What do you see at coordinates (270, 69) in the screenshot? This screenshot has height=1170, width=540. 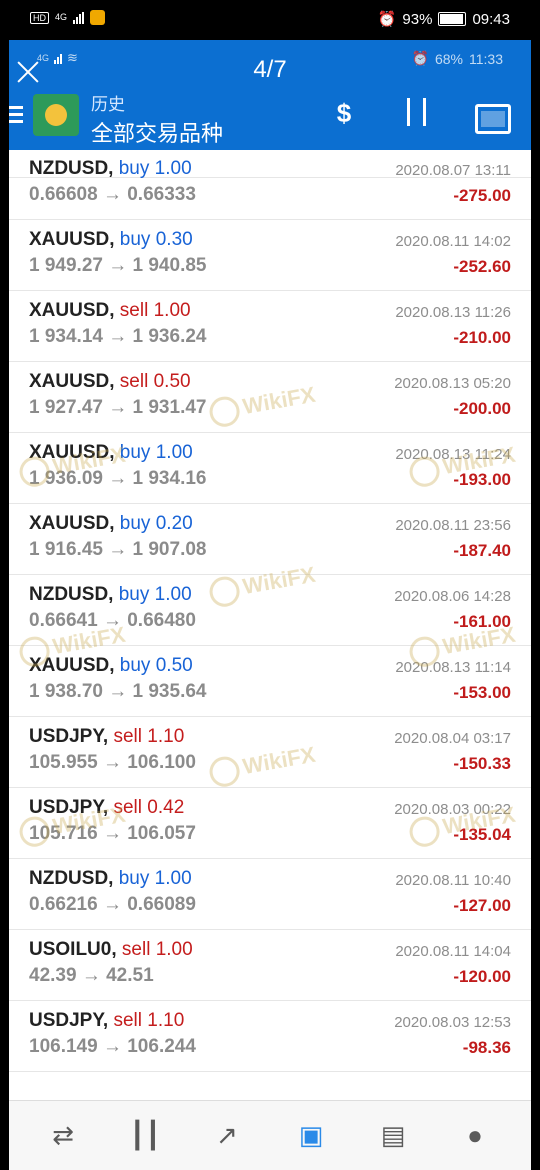 I see `page-counter: 4/7` at bounding box center [270, 69].